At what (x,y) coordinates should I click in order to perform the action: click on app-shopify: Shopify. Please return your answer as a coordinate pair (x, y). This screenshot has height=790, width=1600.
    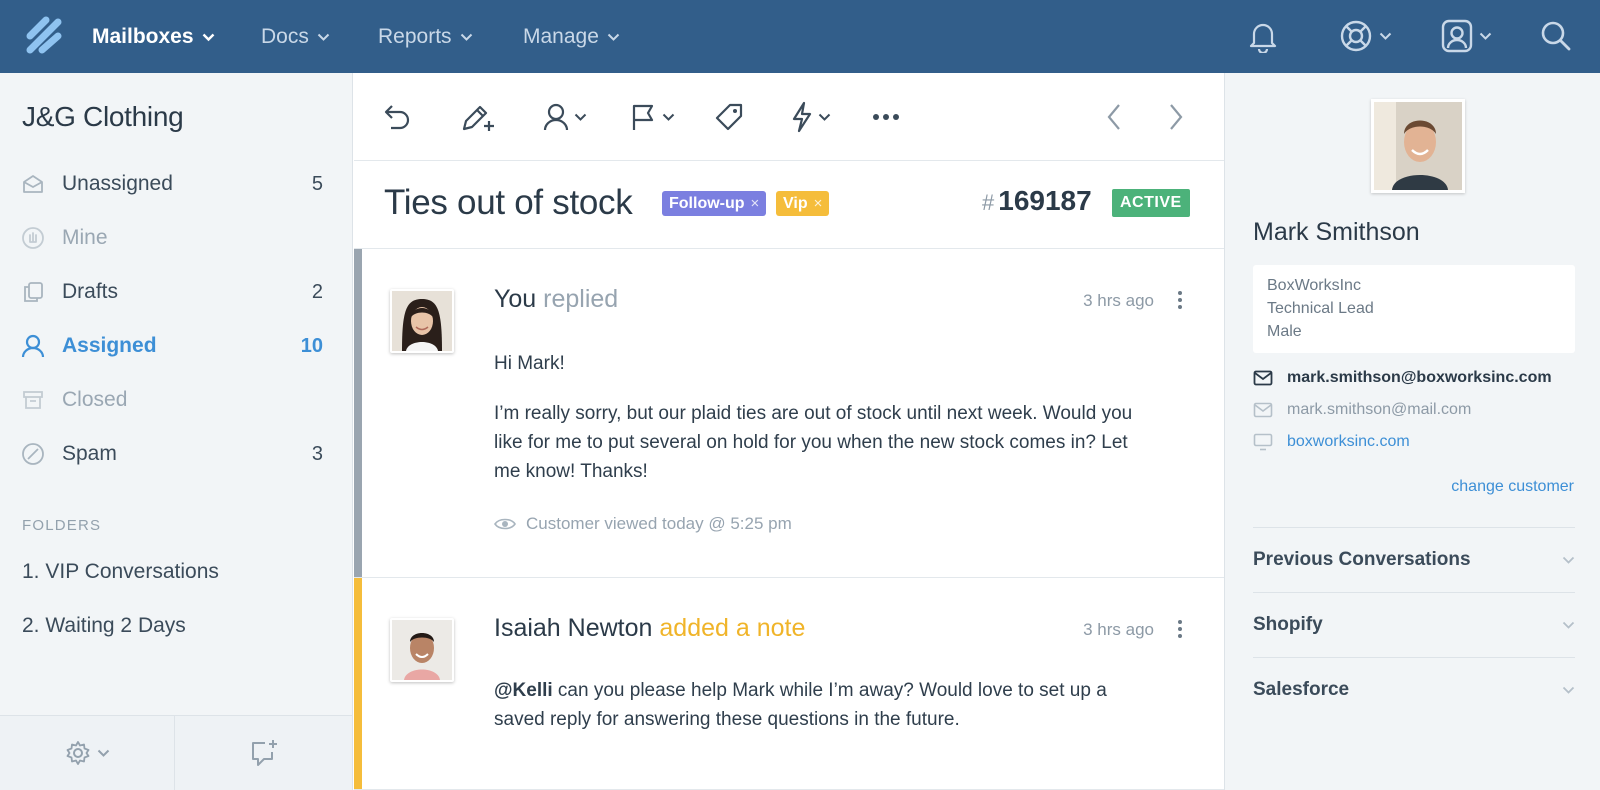
    Looking at the image, I should click on (1414, 624).